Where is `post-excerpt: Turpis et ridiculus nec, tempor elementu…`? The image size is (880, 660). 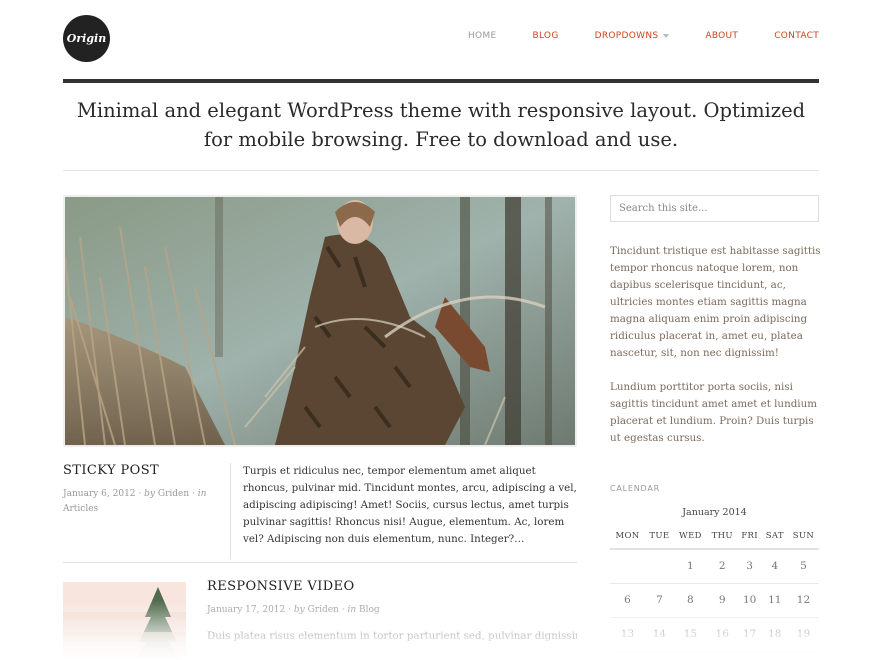
post-excerpt: Turpis et ridiculus nec, tempor elementu… is located at coordinates (410, 505).